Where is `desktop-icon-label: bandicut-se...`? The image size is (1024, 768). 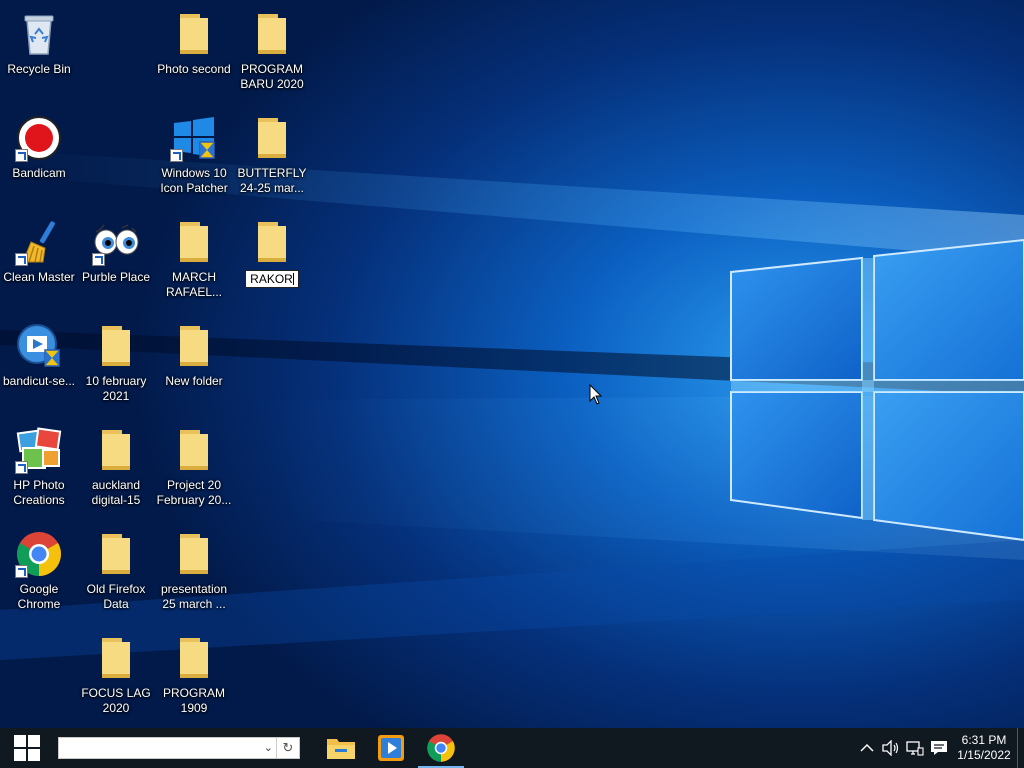 desktop-icon-label: bandicut-se... is located at coordinates (39, 381).